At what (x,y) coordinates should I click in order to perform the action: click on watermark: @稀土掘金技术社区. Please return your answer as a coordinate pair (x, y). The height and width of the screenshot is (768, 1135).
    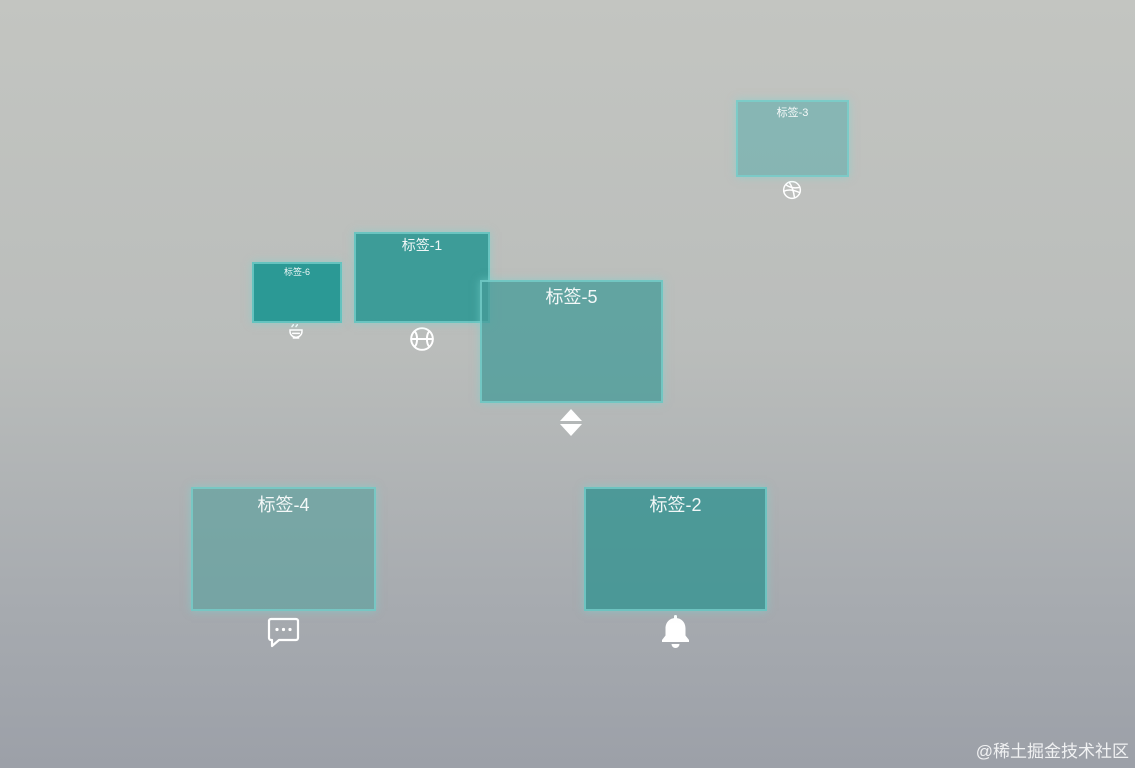
    Looking at the image, I should click on (1052, 751).